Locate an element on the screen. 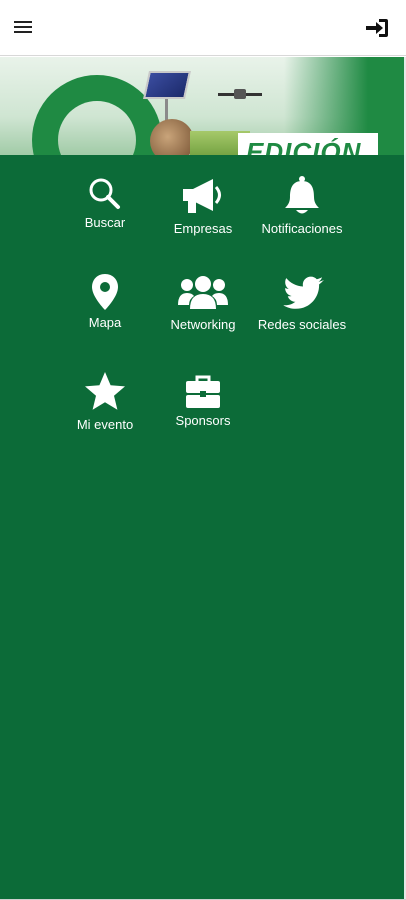  menu-item-mi-evento: Mi evento is located at coordinates (105, 401).